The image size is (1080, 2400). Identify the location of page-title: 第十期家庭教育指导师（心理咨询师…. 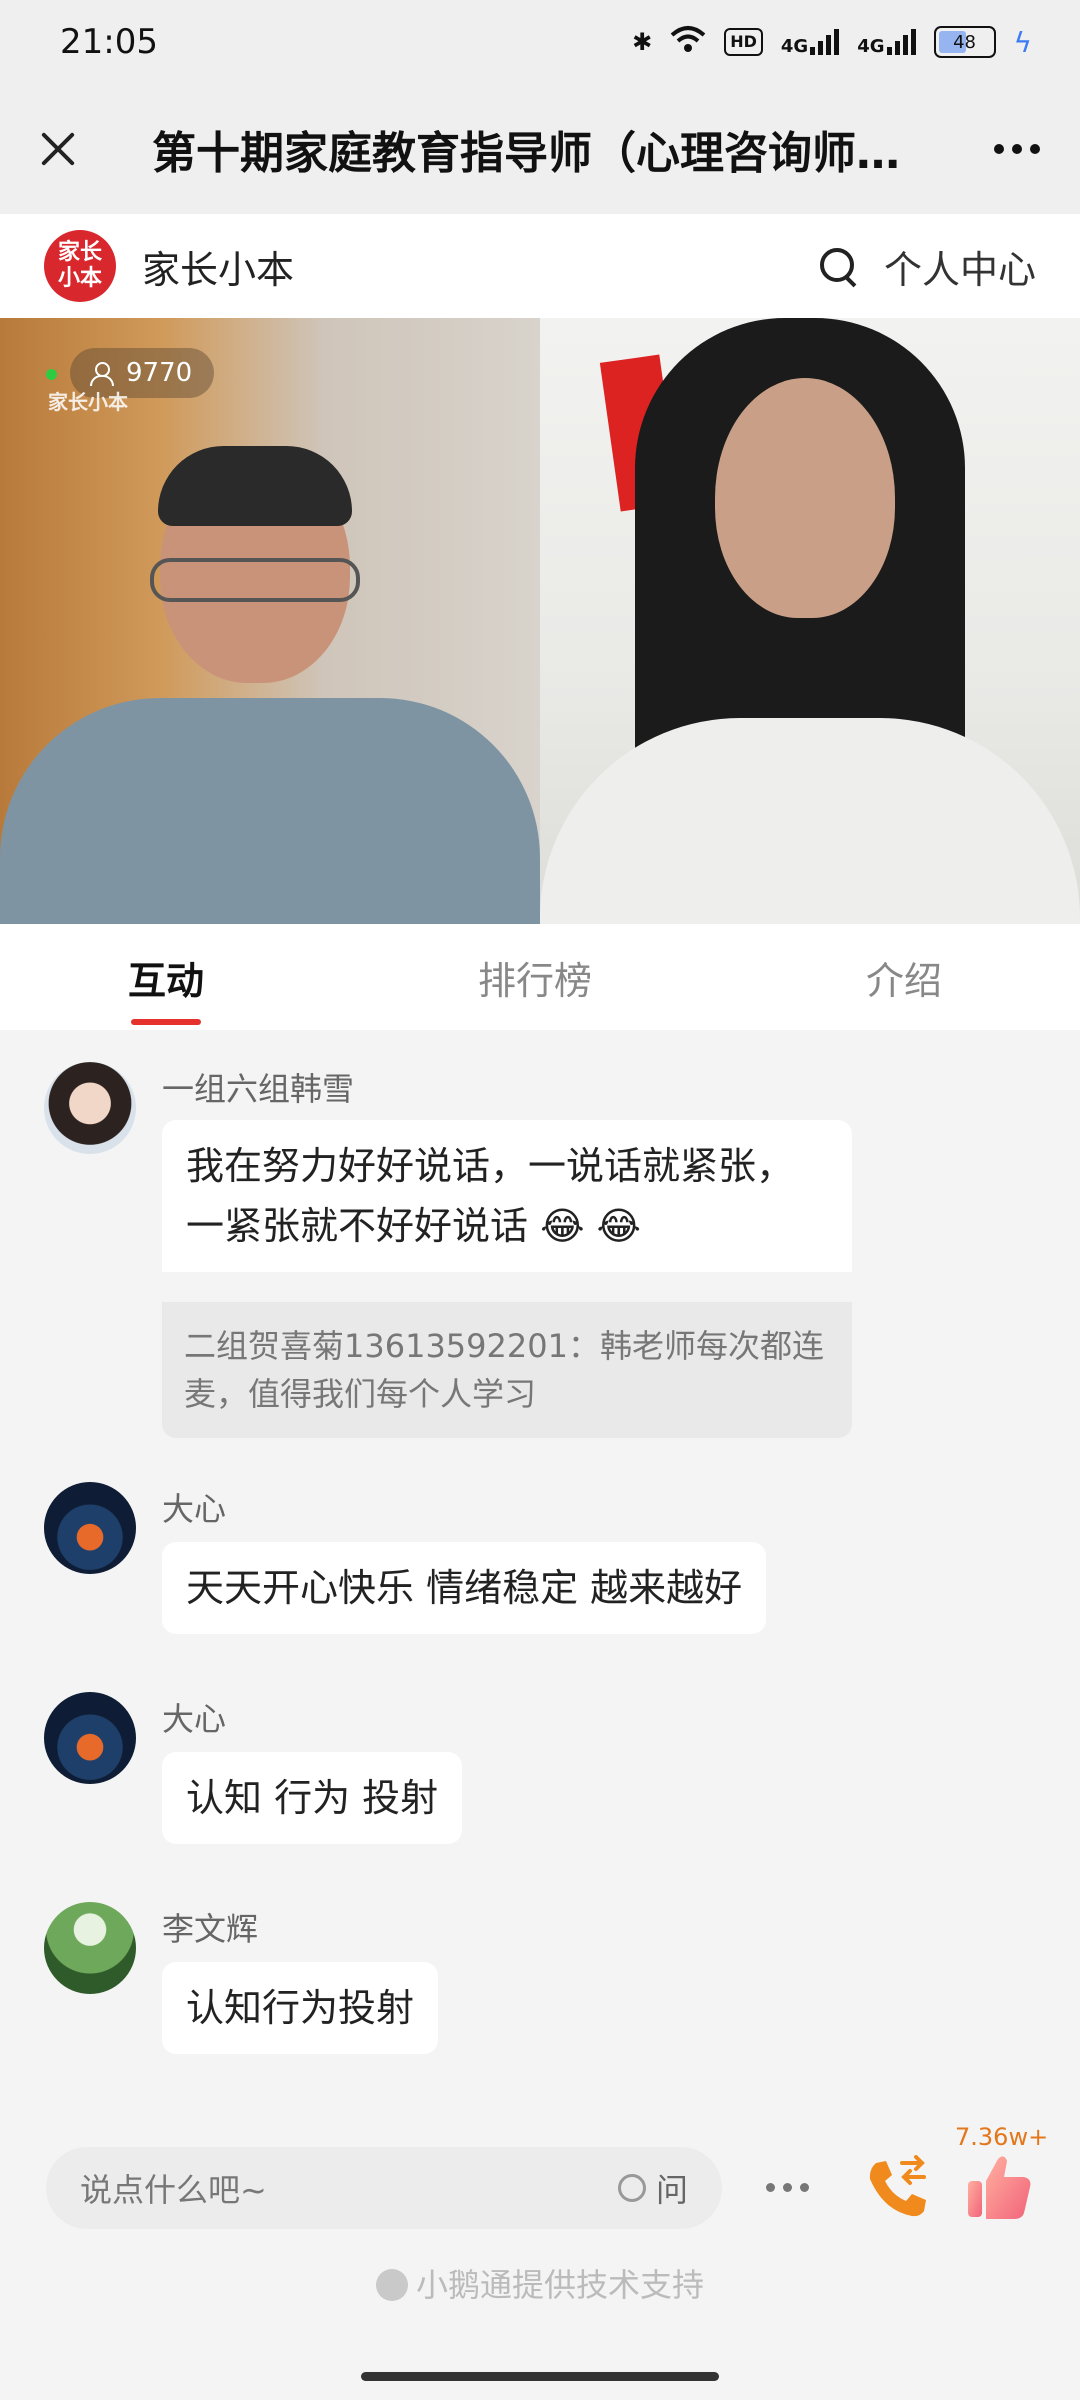
(526, 153).